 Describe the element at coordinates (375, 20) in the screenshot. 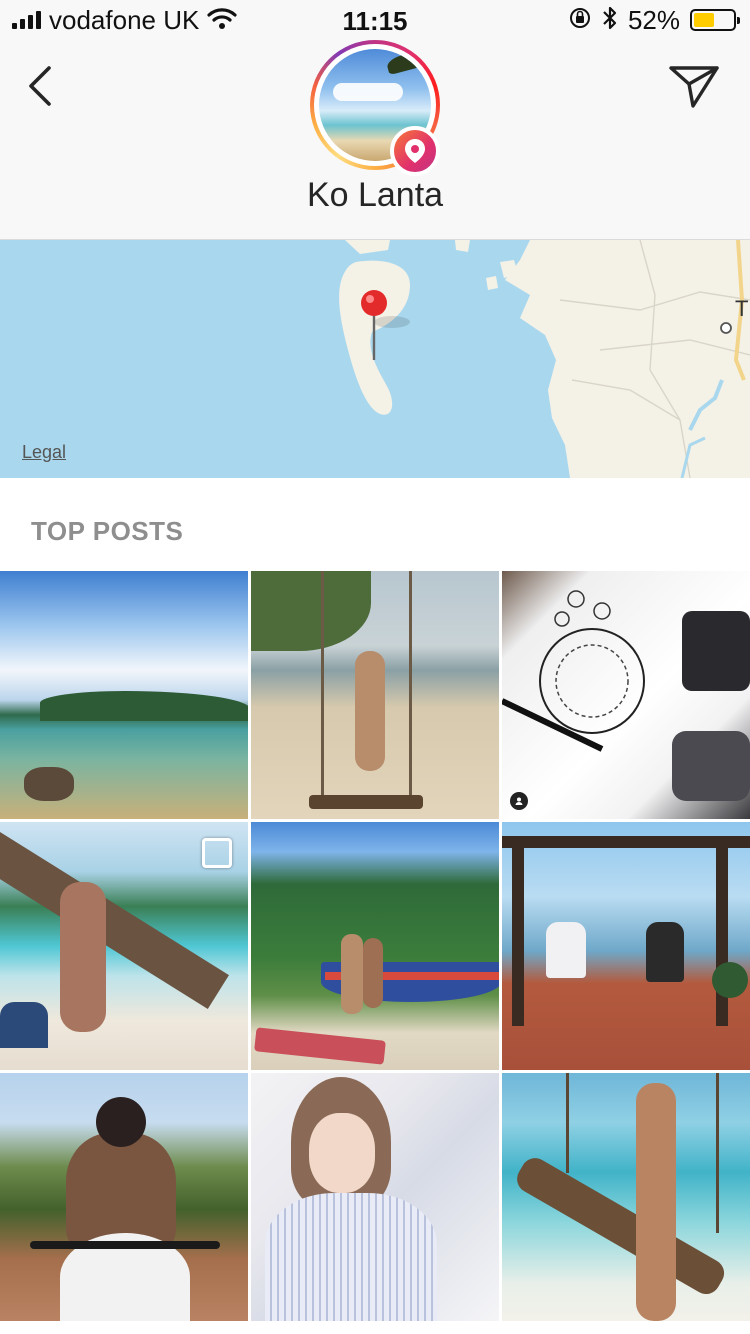

I see `status-bar: vodafone UK 11:15 52%` at that location.